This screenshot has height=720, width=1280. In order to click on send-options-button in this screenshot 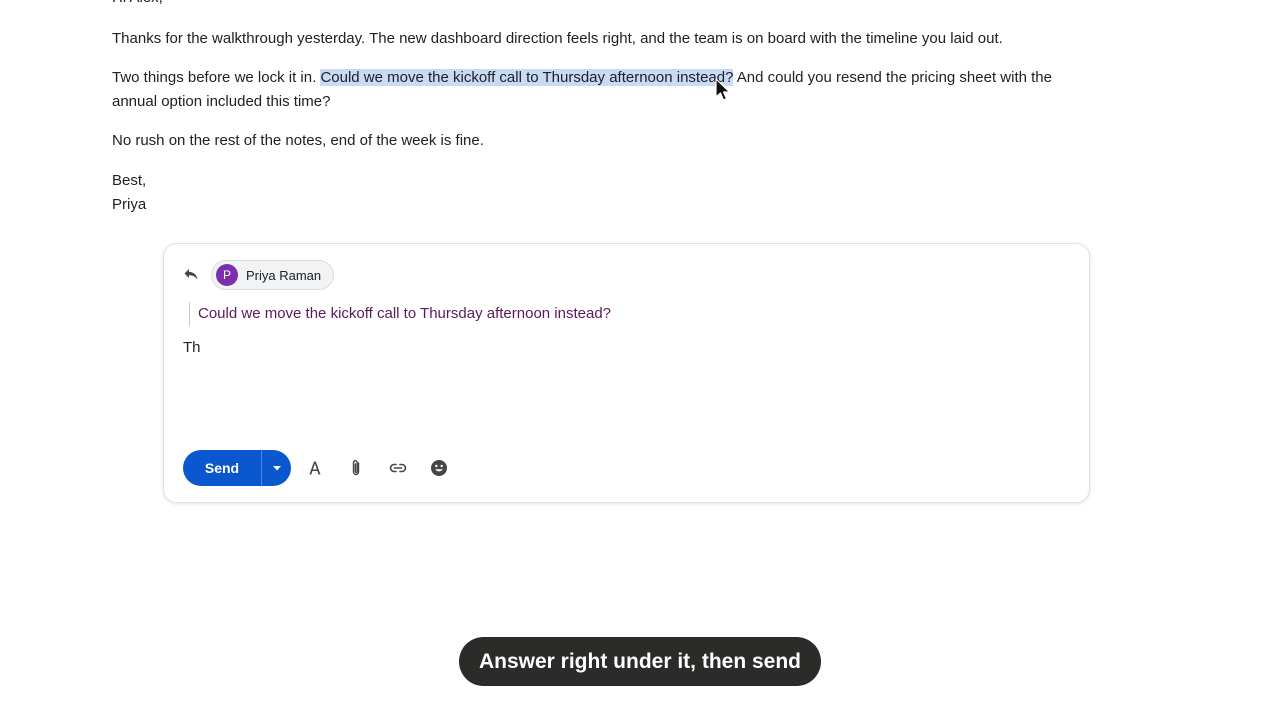, I will do `click(276, 468)`.